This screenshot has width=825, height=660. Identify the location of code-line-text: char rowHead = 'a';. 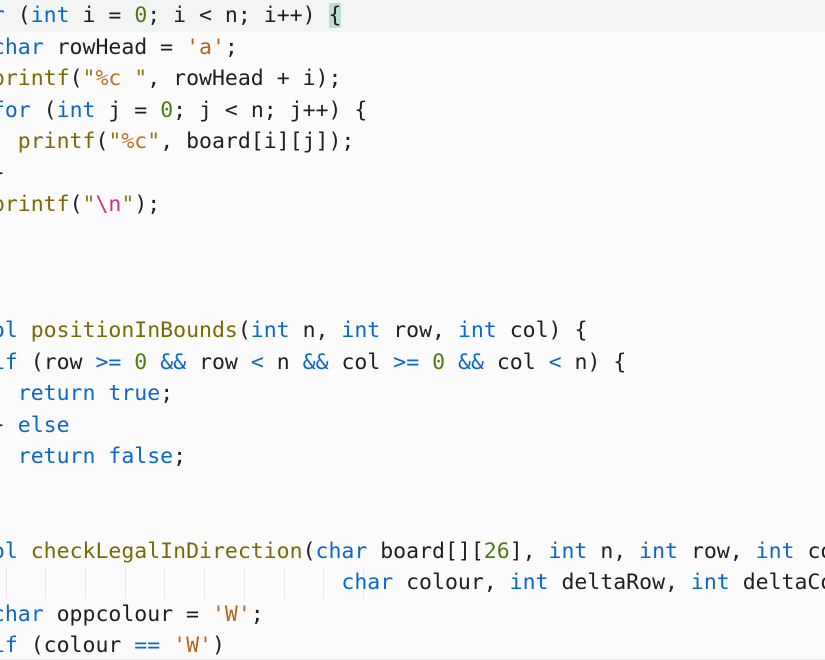
(119, 48).